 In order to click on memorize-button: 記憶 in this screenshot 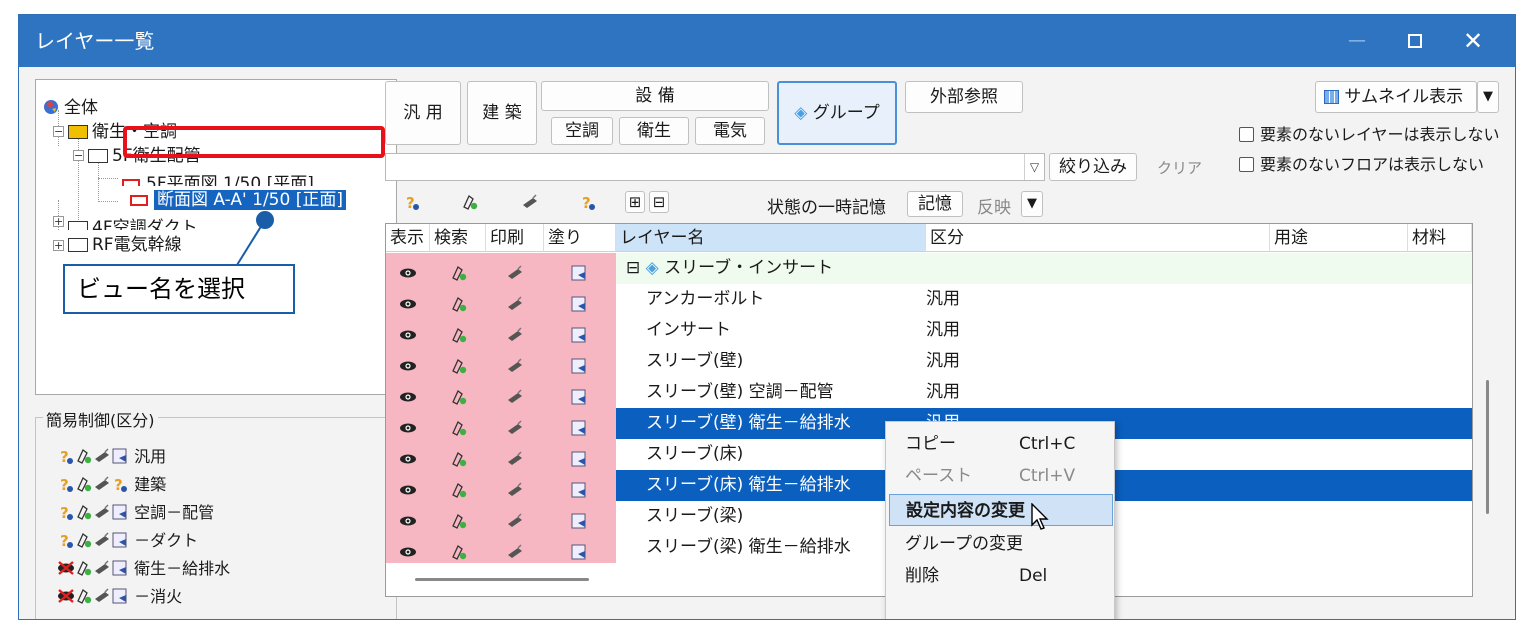, I will do `click(935, 204)`.